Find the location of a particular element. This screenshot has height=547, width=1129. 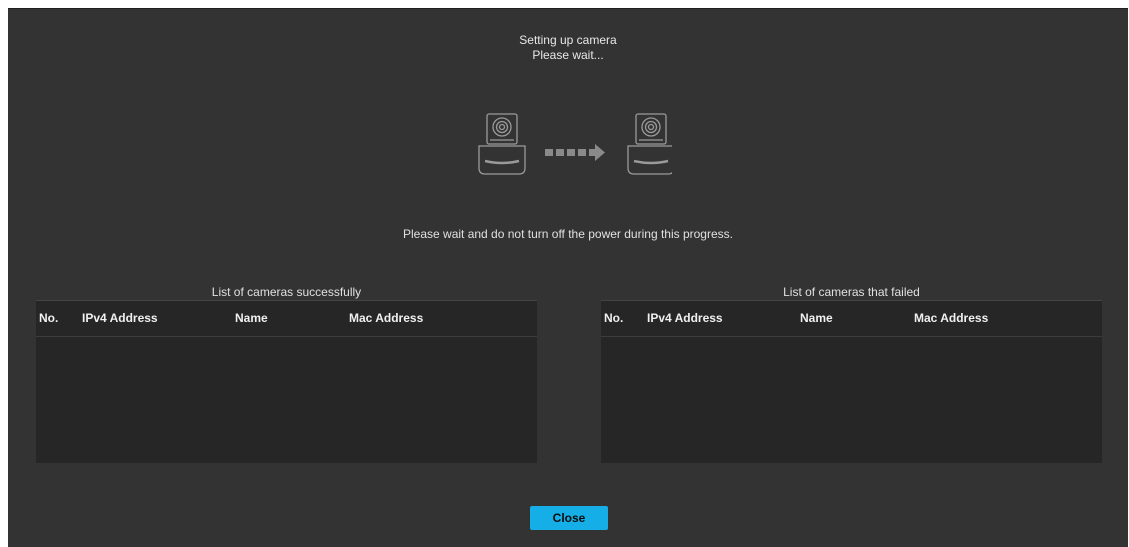

failed-table-body is located at coordinates (851, 400).